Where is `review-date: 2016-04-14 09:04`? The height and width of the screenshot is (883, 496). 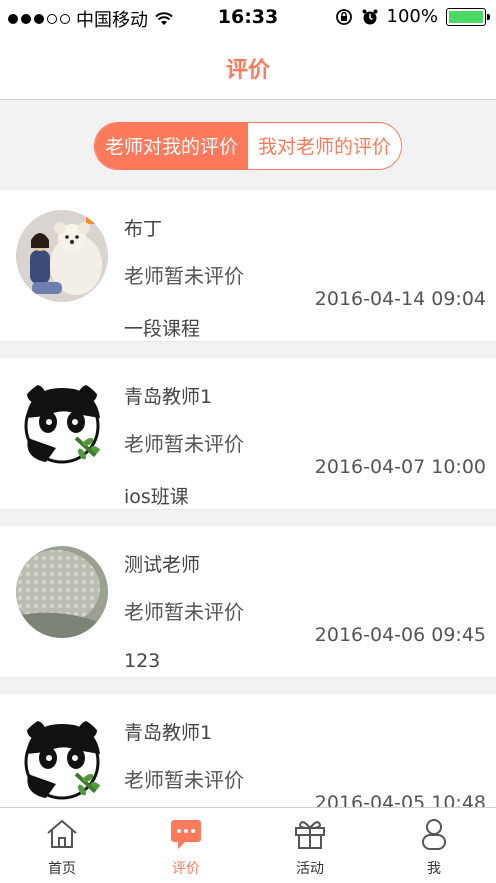
review-date: 2016-04-14 09:04 is located at coordinates (400, 299).